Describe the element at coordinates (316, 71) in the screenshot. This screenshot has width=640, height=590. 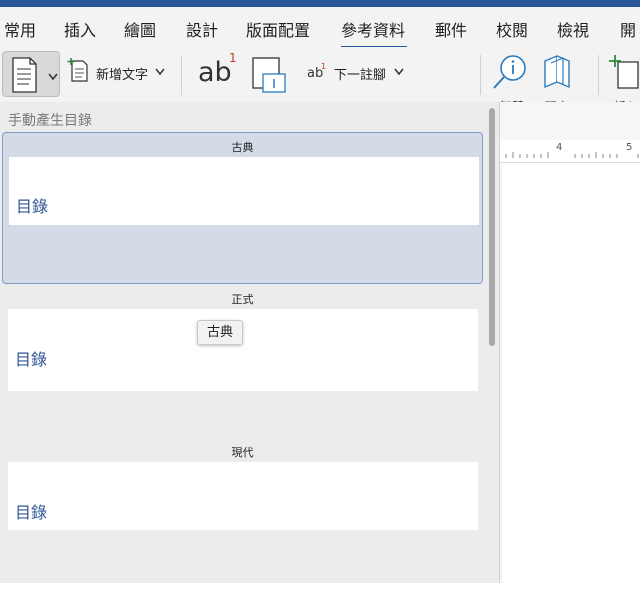
I see `next-footnote-icon: ab 1` at that location.